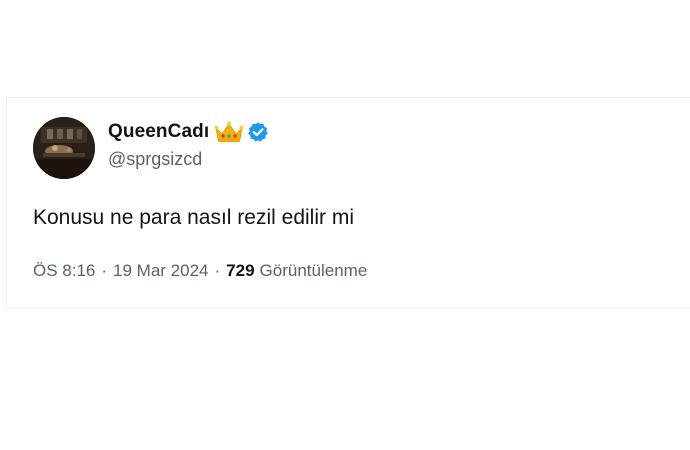 Image resolution: width=690 pixels, height=450 pixels. I want to click on author-display-name: QueenCadı, so click(158, 132).